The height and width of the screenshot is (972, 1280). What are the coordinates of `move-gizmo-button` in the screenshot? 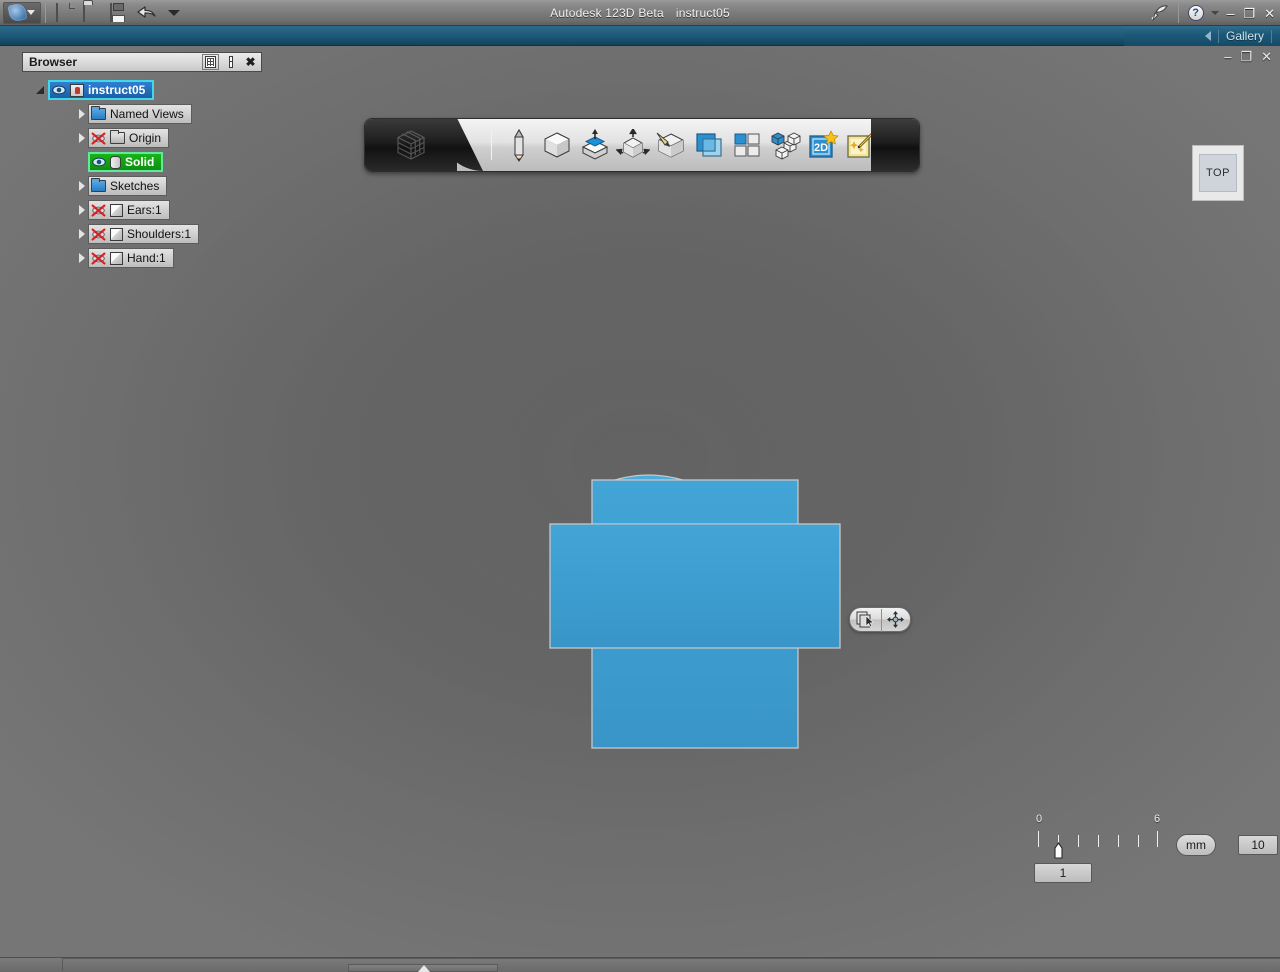 It's located at (895, 619).